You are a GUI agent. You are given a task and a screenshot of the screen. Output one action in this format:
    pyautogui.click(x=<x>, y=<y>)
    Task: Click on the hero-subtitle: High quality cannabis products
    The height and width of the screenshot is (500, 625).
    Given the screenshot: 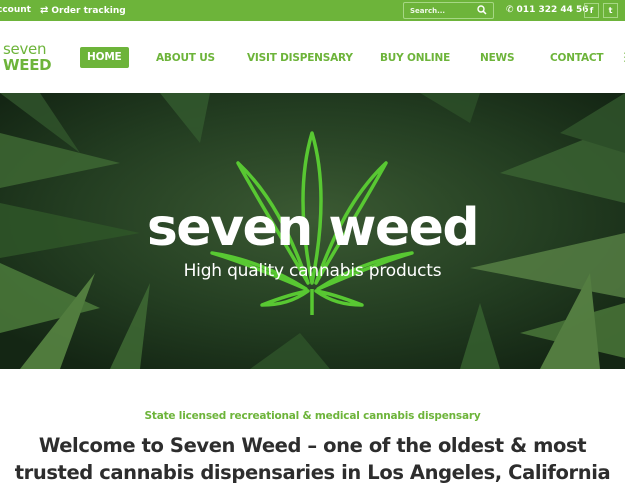 What is the action you would take?
    pyautogui.click(x=312, y=271)
    